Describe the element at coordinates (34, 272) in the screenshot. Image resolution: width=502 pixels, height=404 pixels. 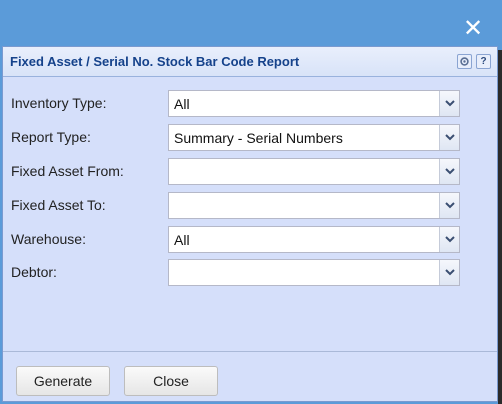
I see `debtor-label: Debtor:` at that location.